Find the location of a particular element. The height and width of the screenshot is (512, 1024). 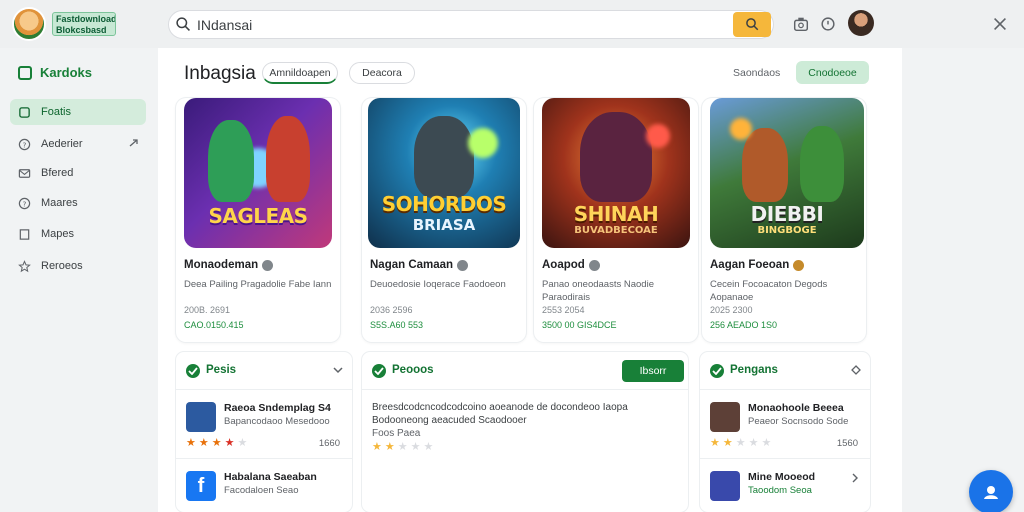

item-subtitle: Facodaloen Seao is located at coordinates (261, 490).